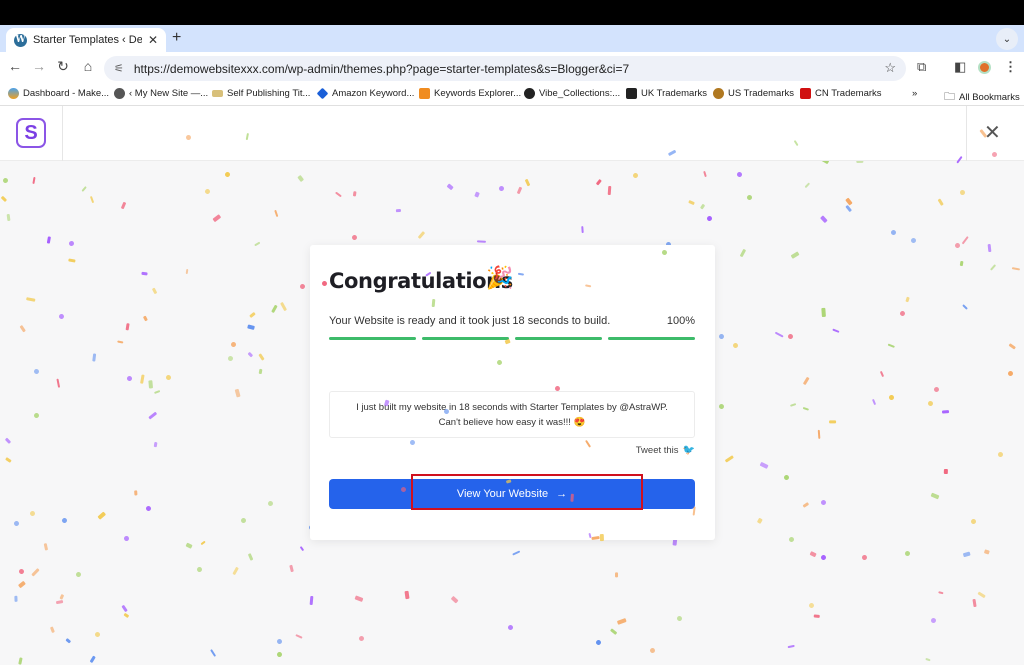  Describe the element at coordinates (88, 66) in the screenshot. I see `home-icon: ⌂` at that location.